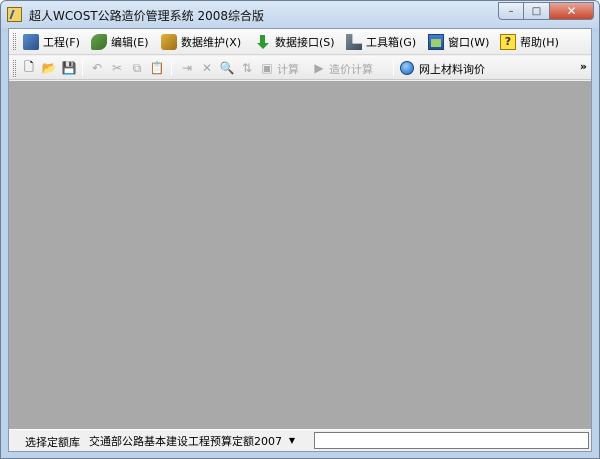  What do you see at coordinates (31, 42) in the screenshot?
I see `project-icon` at bounding box center [31, 42].